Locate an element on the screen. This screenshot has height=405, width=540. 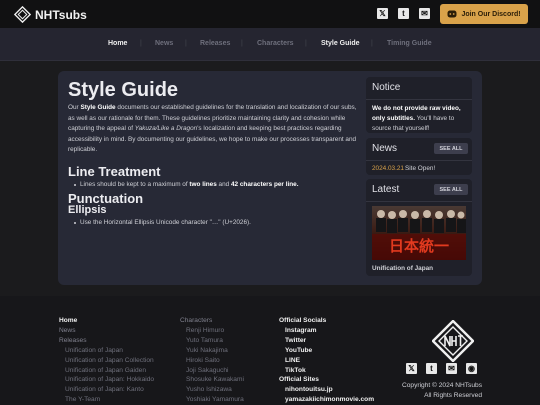
news-date: 2024.03.21 is located at coordinates (388, 168).